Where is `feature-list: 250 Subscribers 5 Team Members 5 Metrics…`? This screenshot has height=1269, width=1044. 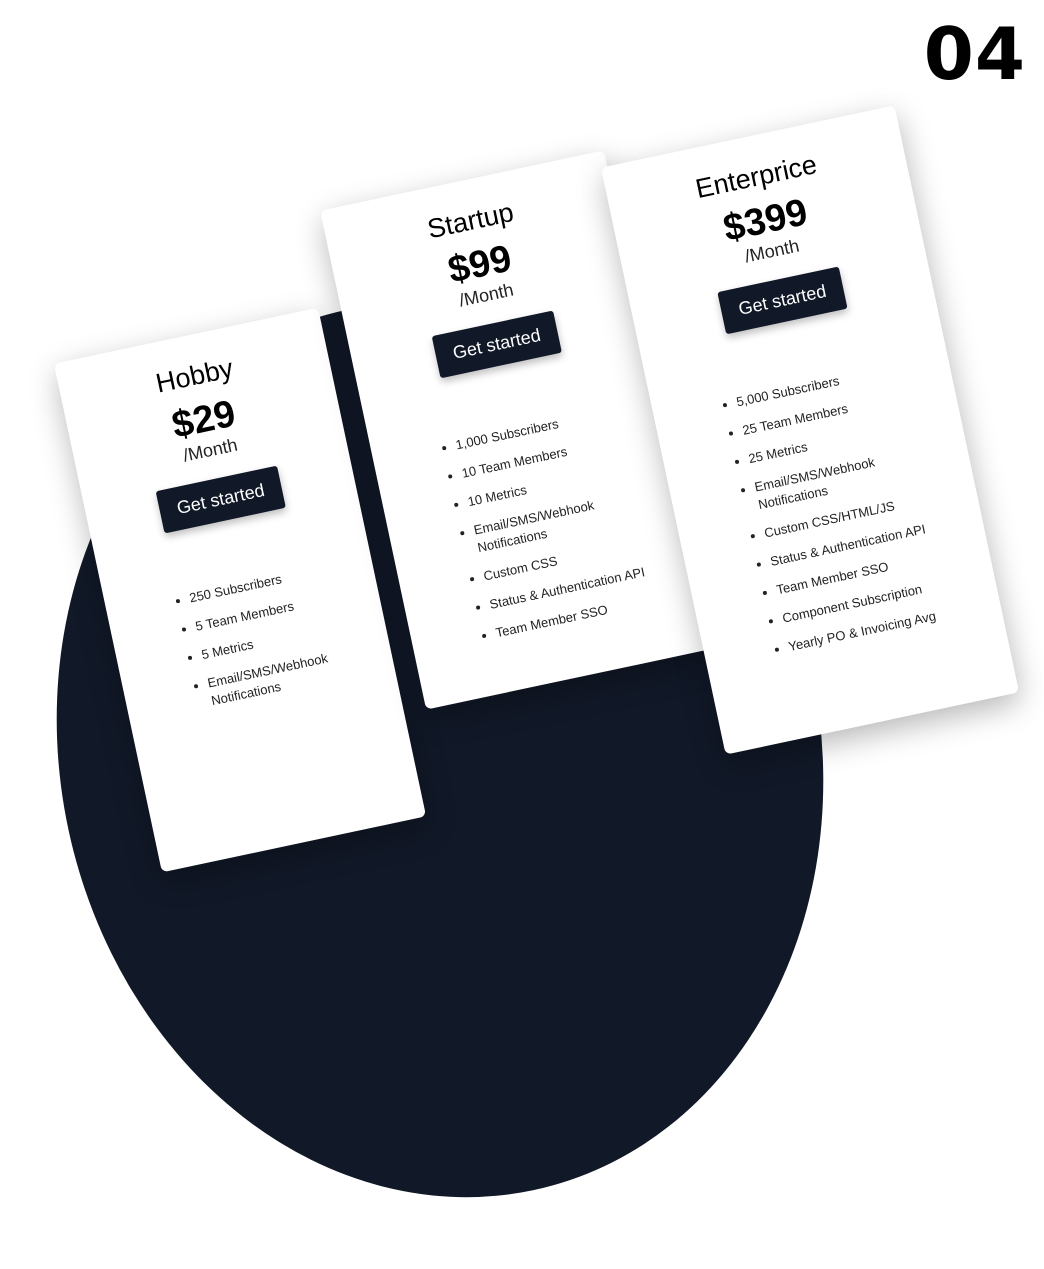 feature-list: 250 Subscribers 5 Team Members 5 Metrics… is located at coordinates (251, 640).